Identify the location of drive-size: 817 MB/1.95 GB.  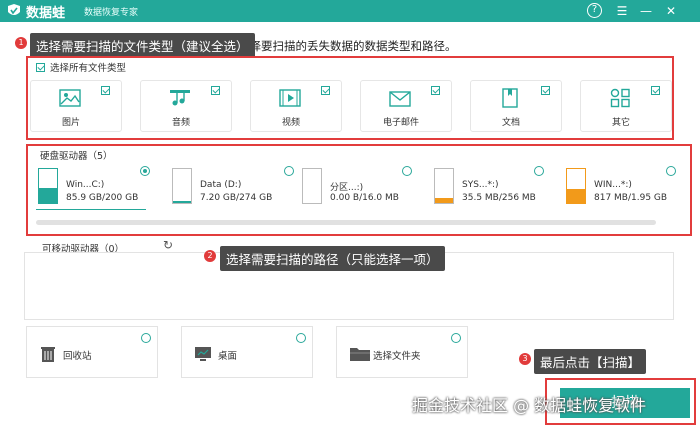
(631, 198).